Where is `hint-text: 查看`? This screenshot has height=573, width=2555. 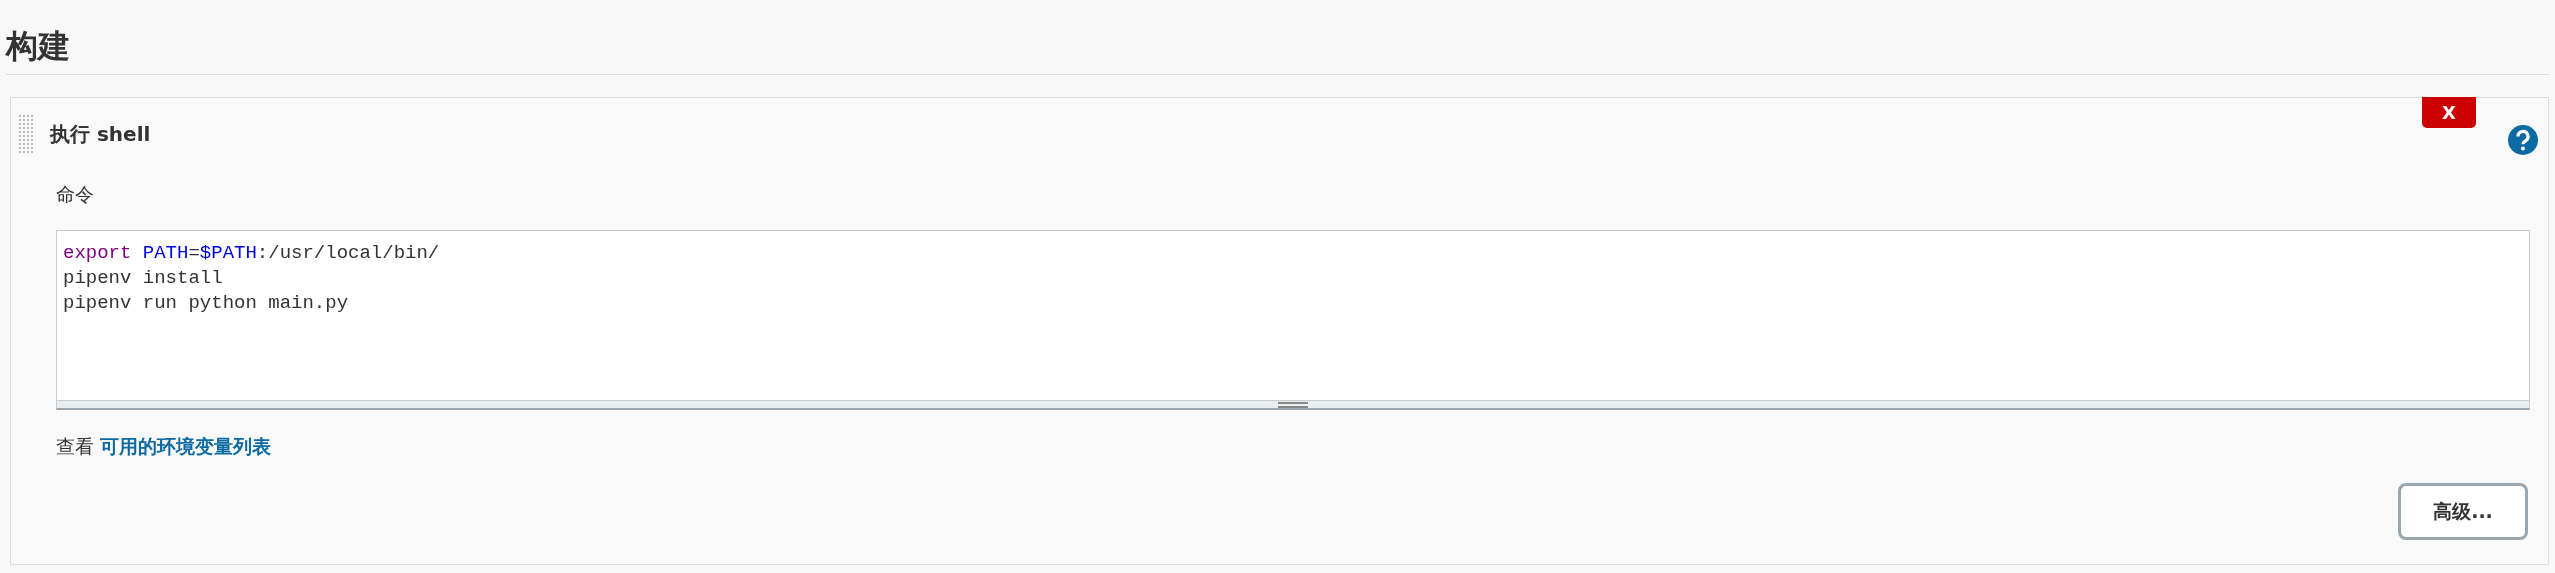 hint-text: 查看 is located at coordinates (75, 446).